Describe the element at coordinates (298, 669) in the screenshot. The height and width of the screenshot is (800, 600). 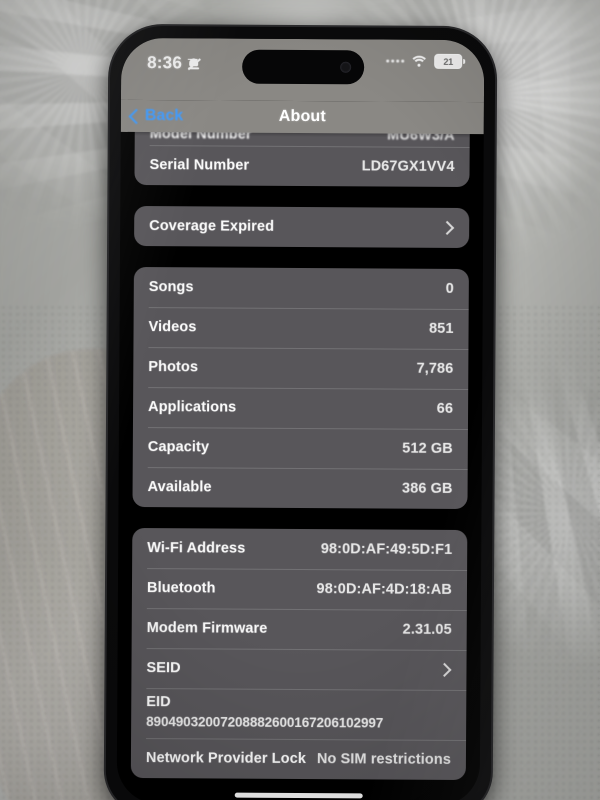
I see `row-seid: SEID` at that location.